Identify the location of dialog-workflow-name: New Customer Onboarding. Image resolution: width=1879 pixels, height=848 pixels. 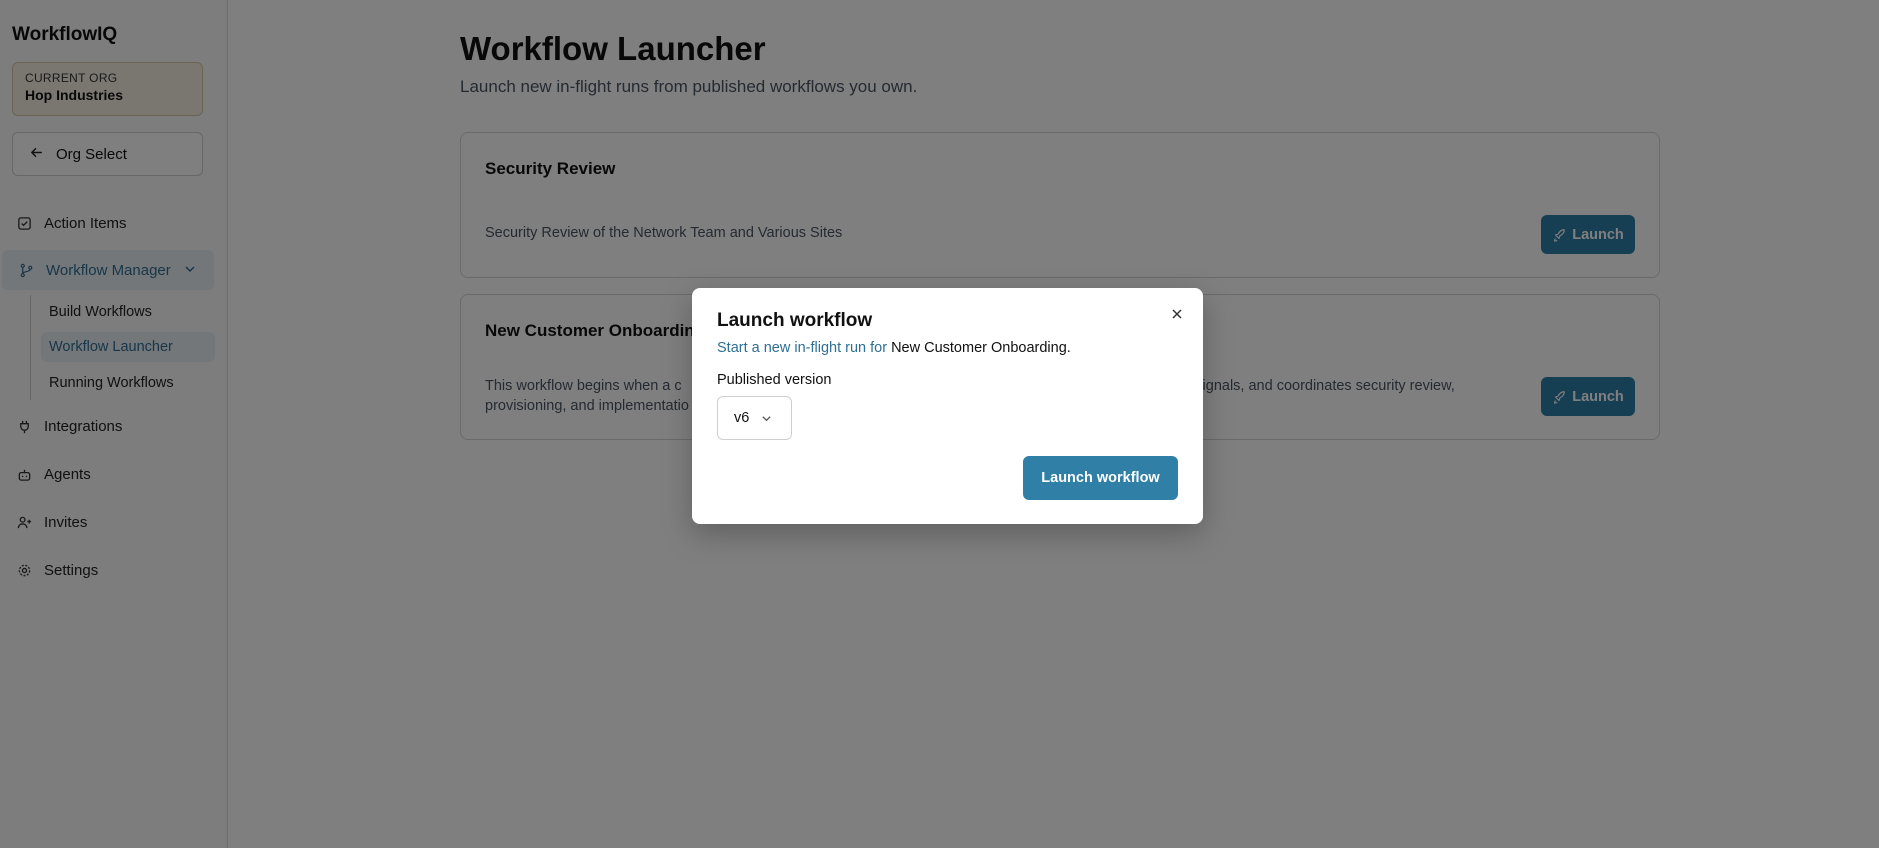
(979, 348).